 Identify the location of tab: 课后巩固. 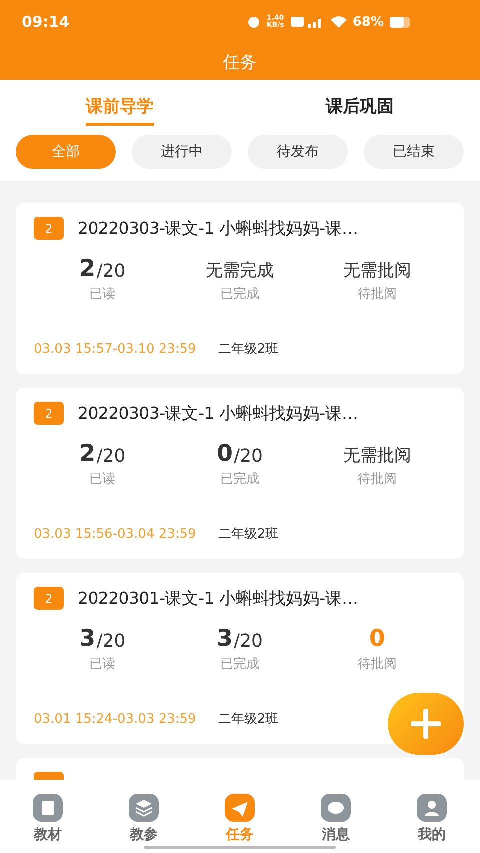
(360, 103).